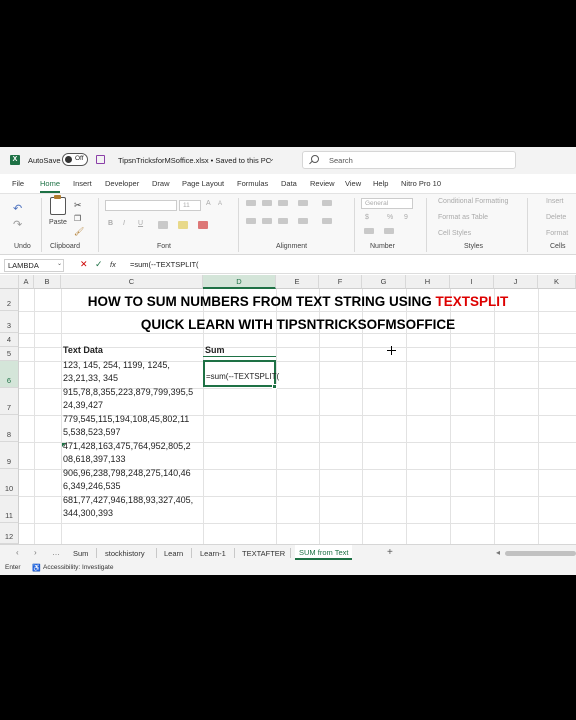 This screenshot has width=576, height=720. Describe the element at coordinates (140, 223) in the screenshot. I see `underline-button: U` at that location.